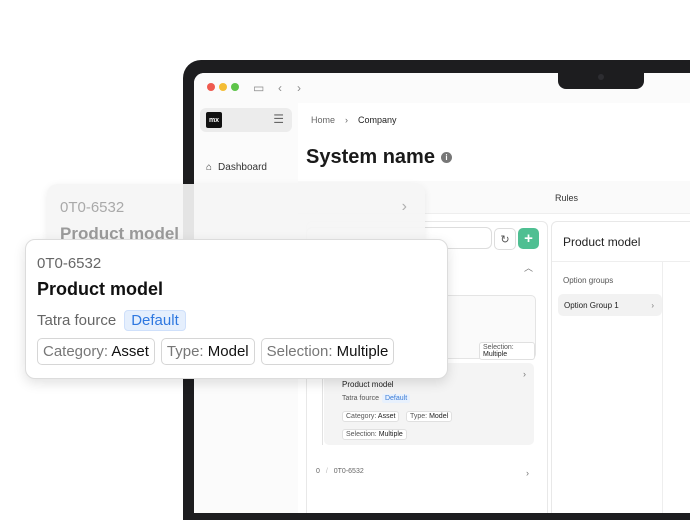 The height and width of the screenshot is (520, 690). Describe the element at coordinates (214, 120) in the screenshot. I see `logo: mx` at that location.